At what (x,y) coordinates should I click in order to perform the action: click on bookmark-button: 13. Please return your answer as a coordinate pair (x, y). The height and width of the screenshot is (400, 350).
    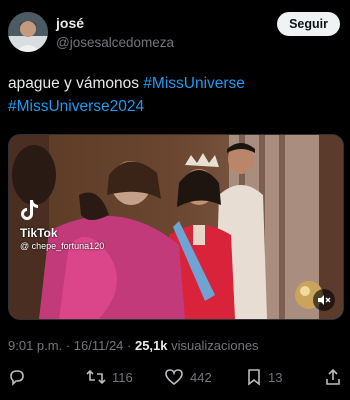
    Looking at the image, I should click on (264, 377).